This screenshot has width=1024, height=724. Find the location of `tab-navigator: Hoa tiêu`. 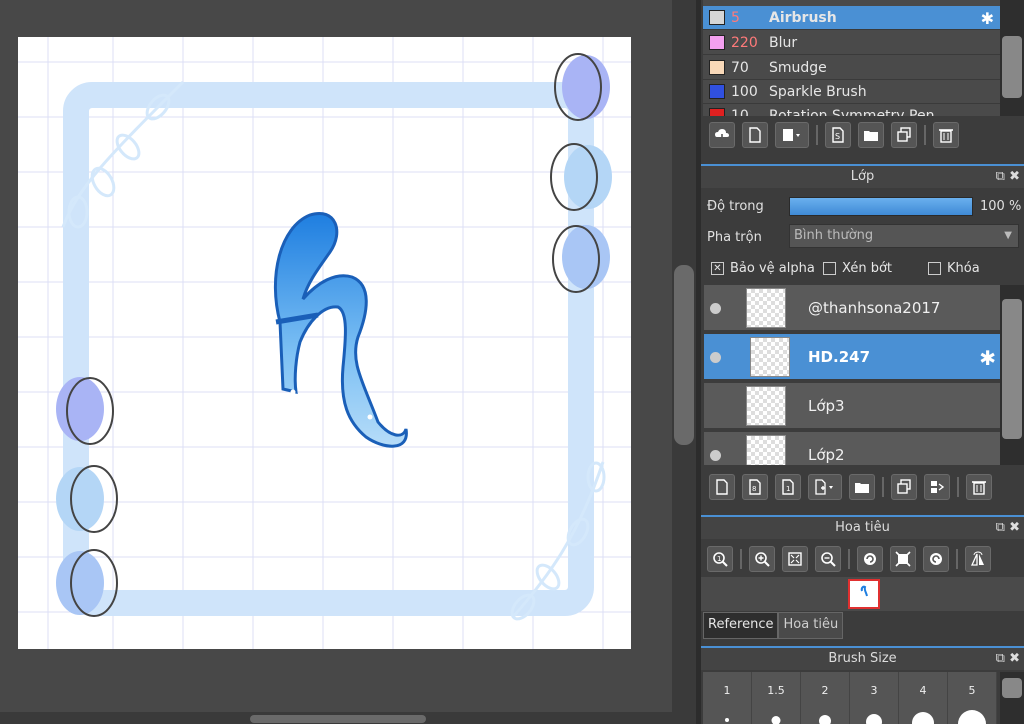

tab-navigator: Hoa tiêu is located at coordinates (811, 625).